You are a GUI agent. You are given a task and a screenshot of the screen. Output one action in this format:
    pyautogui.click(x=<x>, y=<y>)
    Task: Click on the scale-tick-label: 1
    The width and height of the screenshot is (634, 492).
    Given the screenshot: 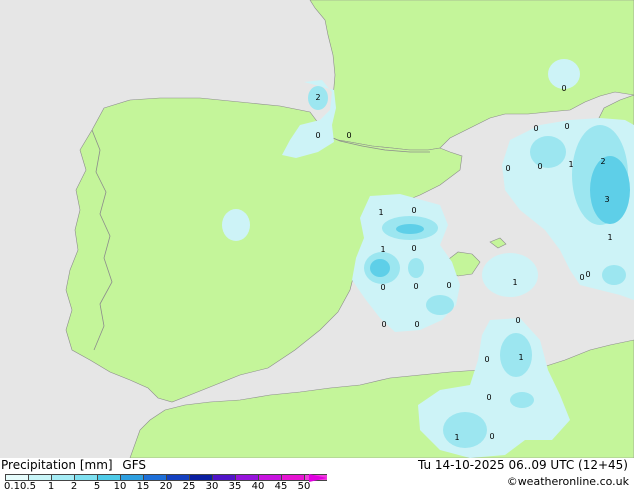 What is the action you would take?
    pyautogui.click(x=51, y=486)
    